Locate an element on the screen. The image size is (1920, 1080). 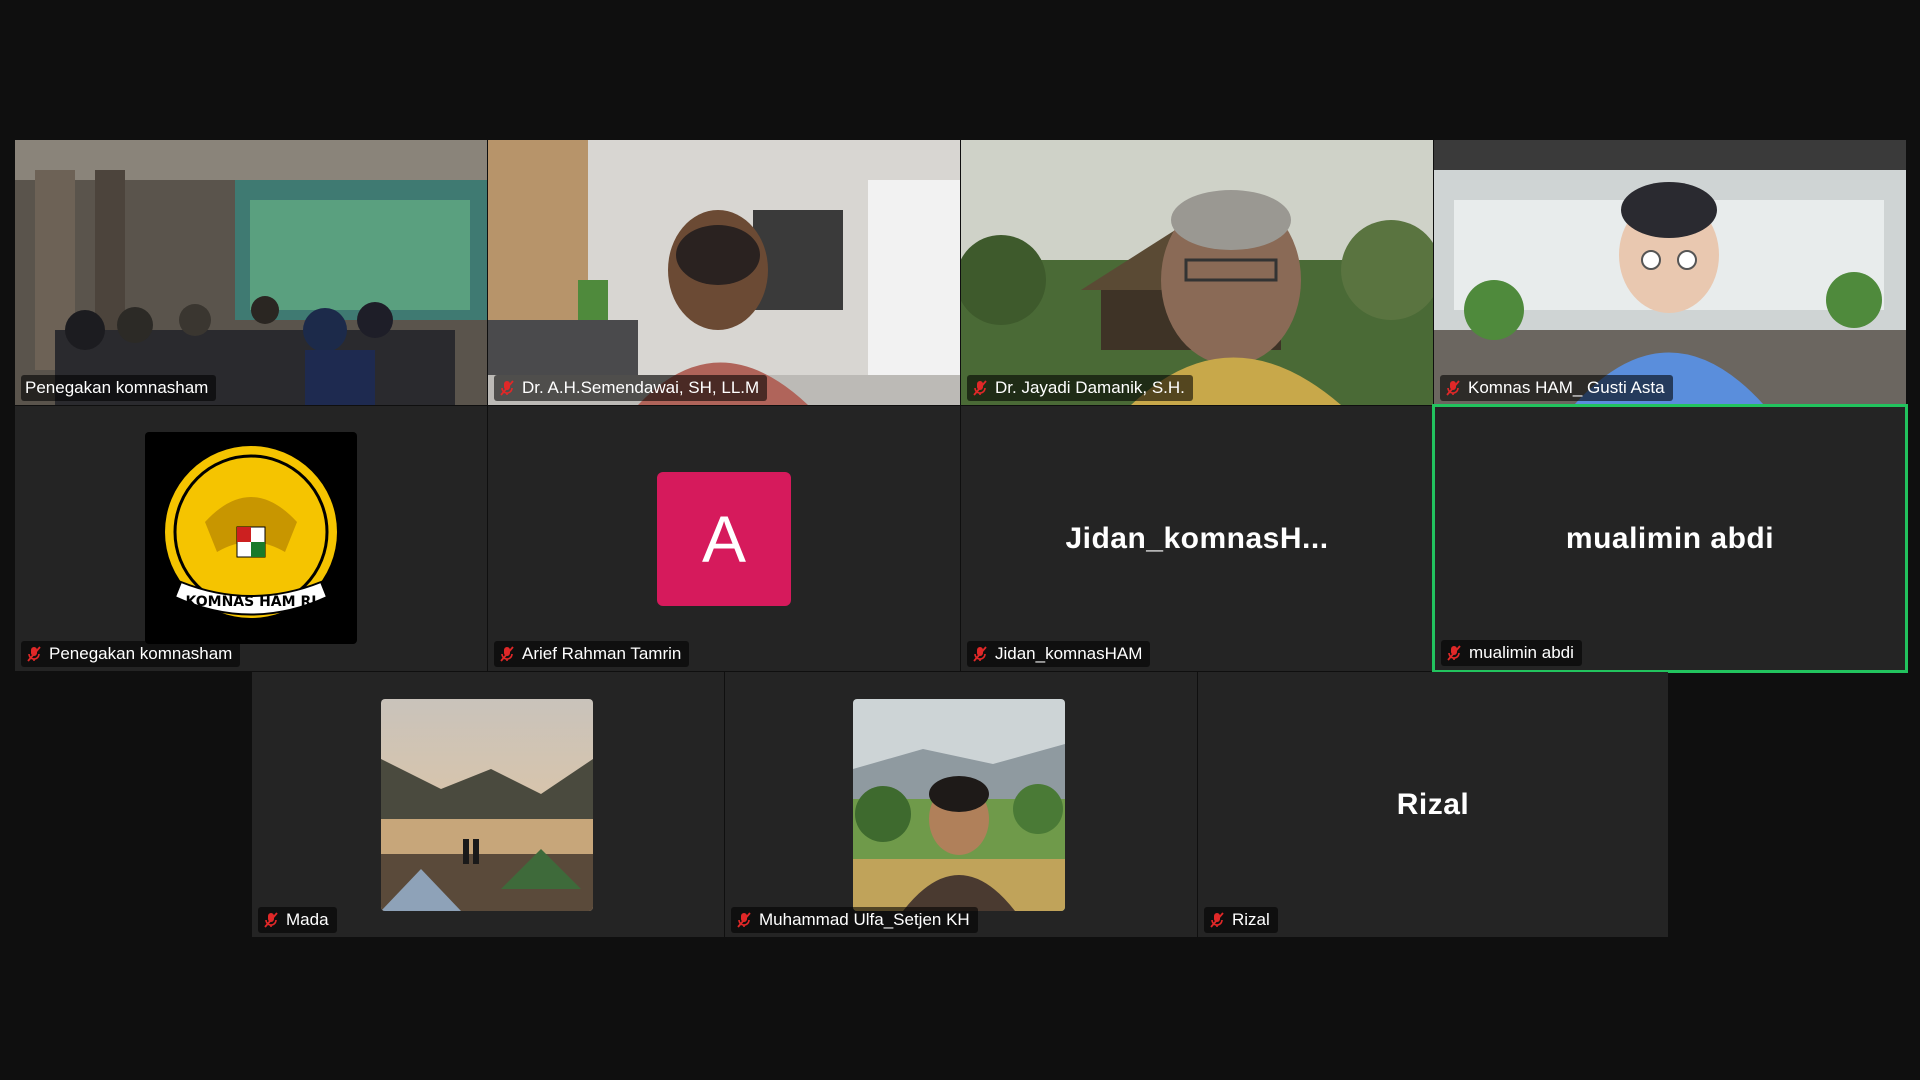
traditional-house-background-video is located at coordinates (1197, 272).